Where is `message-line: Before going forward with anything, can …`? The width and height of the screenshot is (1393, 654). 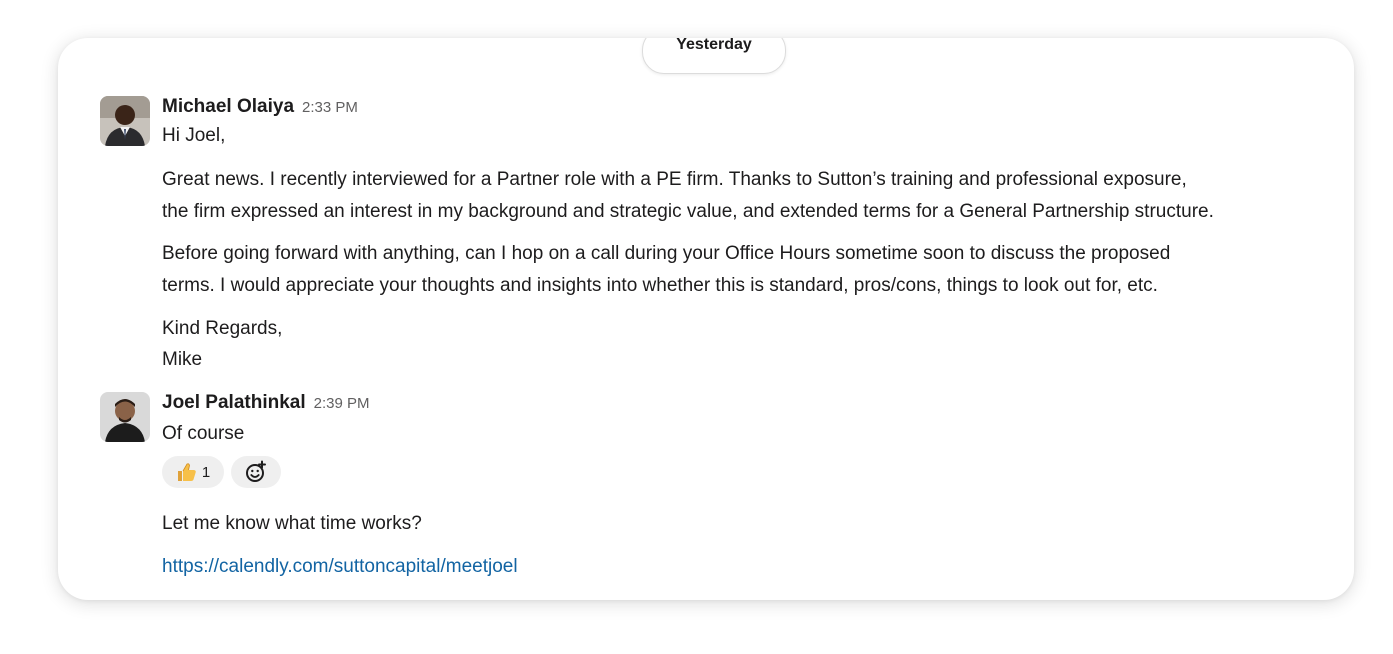 message-line: Before going forward with anything, can … is located at coordinates (666, 253).